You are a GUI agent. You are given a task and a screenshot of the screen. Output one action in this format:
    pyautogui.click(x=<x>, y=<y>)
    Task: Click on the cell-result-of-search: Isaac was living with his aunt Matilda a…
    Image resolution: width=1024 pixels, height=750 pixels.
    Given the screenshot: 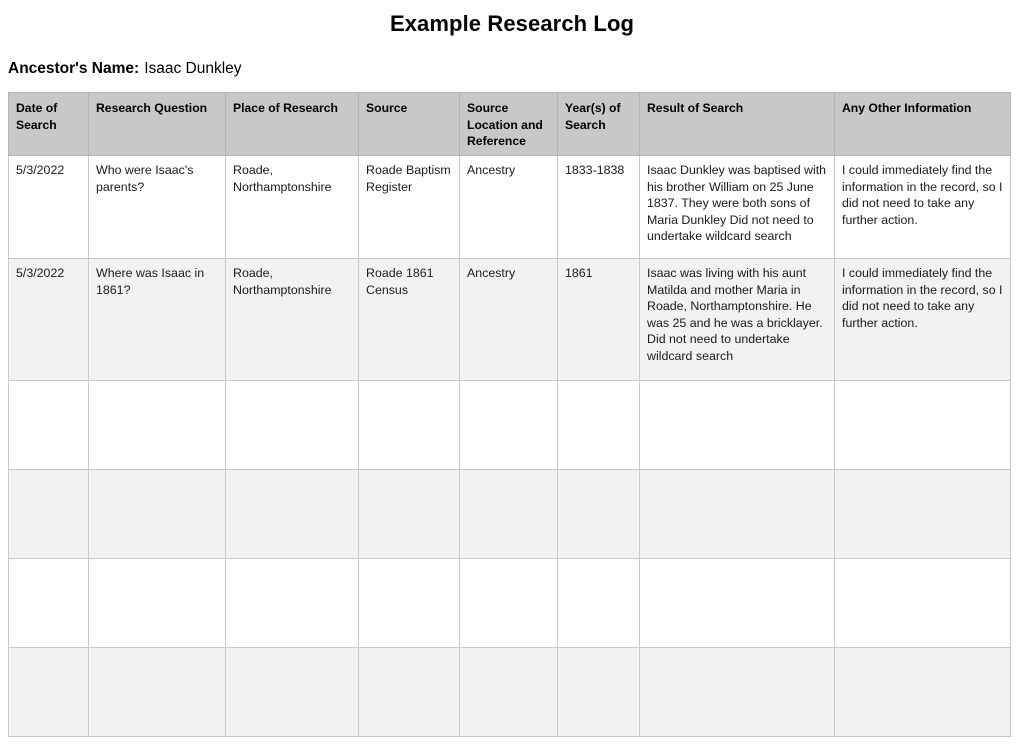 What is the action you would take?
    pyautogui.click(x=737, y=320)
    